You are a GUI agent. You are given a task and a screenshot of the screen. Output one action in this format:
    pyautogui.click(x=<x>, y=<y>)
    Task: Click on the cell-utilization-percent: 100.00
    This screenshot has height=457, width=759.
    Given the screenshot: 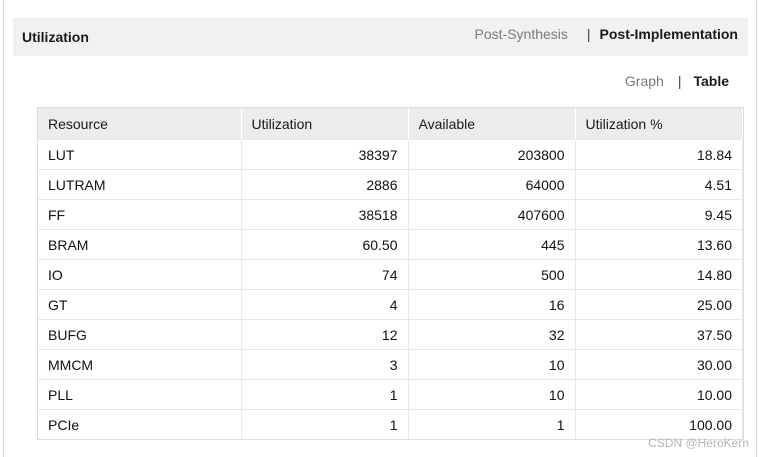 What is the action you would take?
    pyautogui.click(x=659, y=424)
    